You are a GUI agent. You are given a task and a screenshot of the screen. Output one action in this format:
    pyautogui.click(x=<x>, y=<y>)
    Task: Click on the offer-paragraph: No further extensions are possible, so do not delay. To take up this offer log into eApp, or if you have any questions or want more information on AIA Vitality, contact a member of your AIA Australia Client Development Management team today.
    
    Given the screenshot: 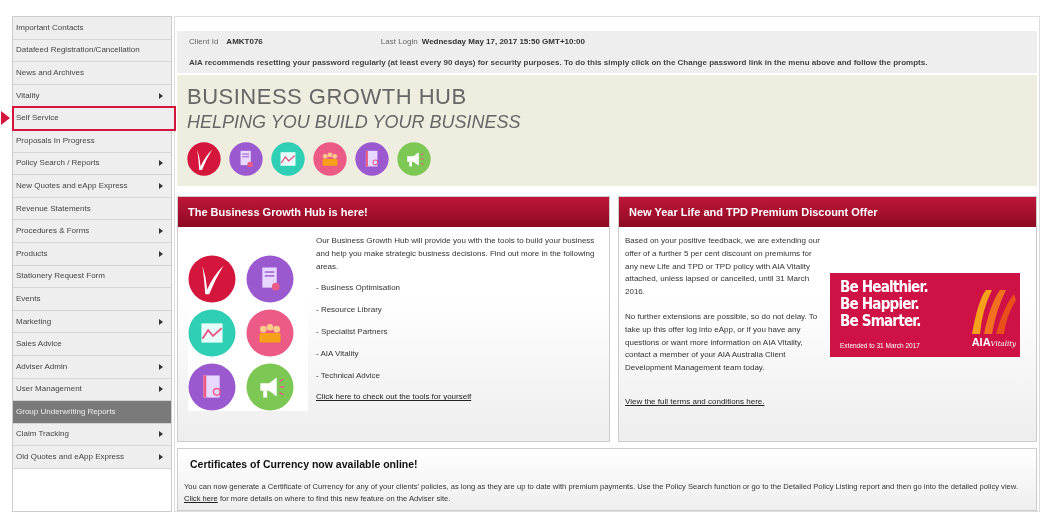 What is the action you would take?
    pyautogui.click(x=722, y=342)
    